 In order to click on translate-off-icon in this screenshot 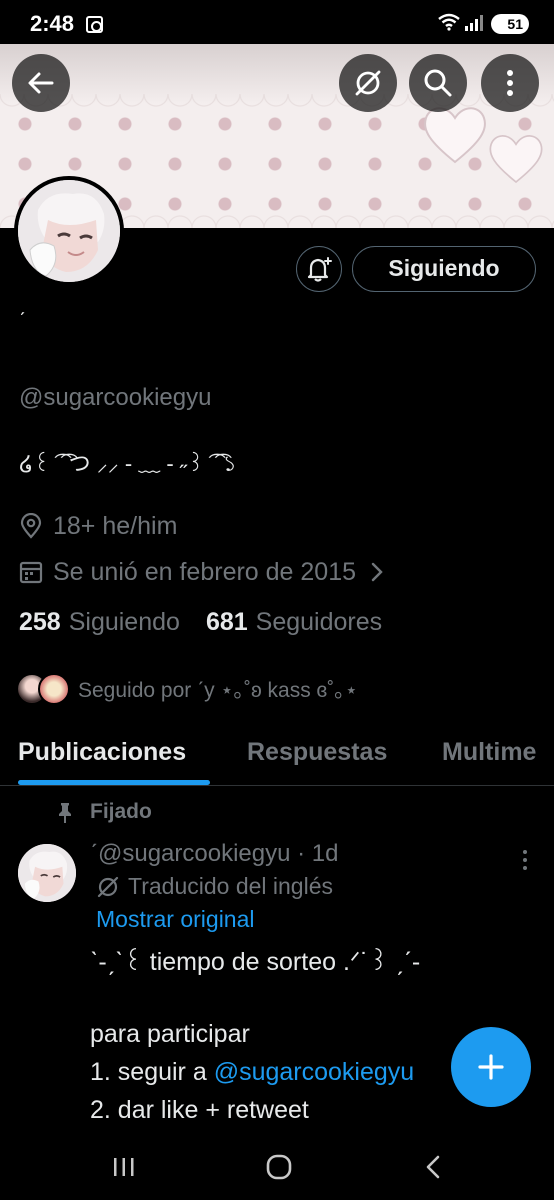, I will do `click(368, 83)`.